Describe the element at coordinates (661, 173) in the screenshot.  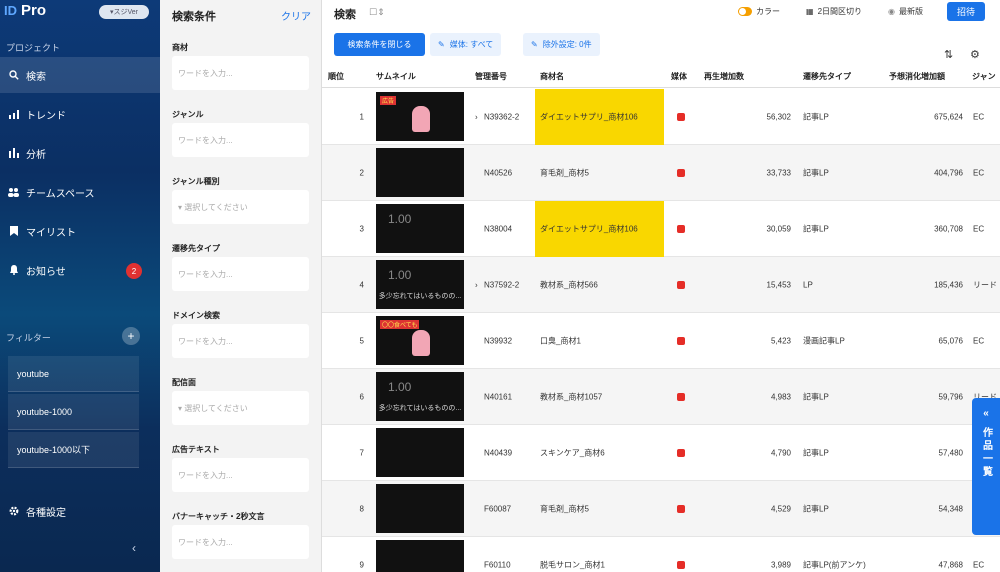
I see `table-row: 2 N40526 育毛剤_商材5 33,733 記事LP 404,796 EC` at that location.